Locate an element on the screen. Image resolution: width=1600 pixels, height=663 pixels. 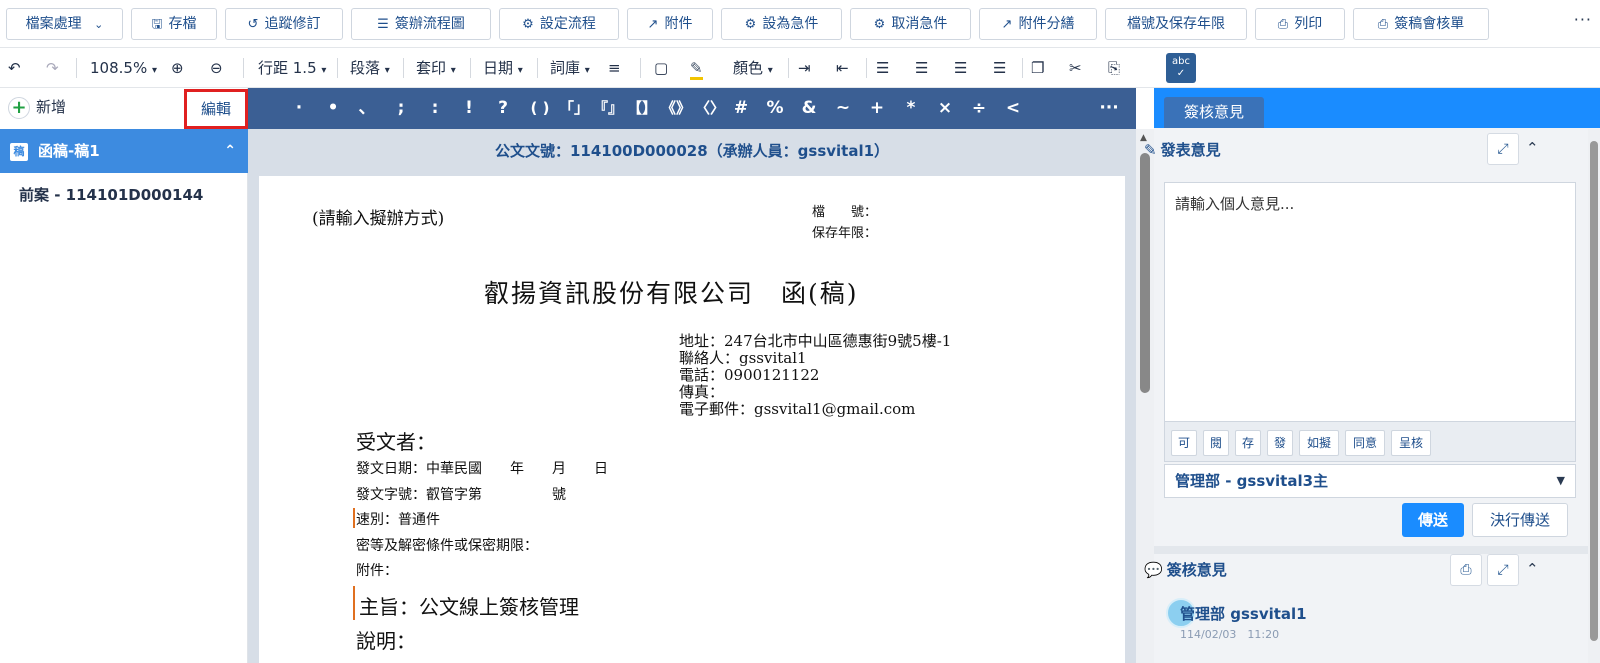
cut-icon: ✂ is located at coordinates (1075, 68).